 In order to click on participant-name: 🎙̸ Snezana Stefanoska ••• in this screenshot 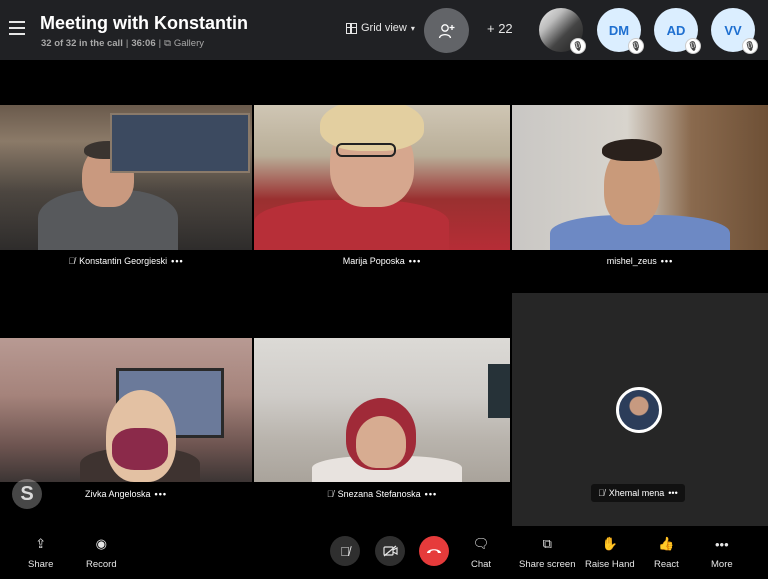, I will do `click(382, 494)`.